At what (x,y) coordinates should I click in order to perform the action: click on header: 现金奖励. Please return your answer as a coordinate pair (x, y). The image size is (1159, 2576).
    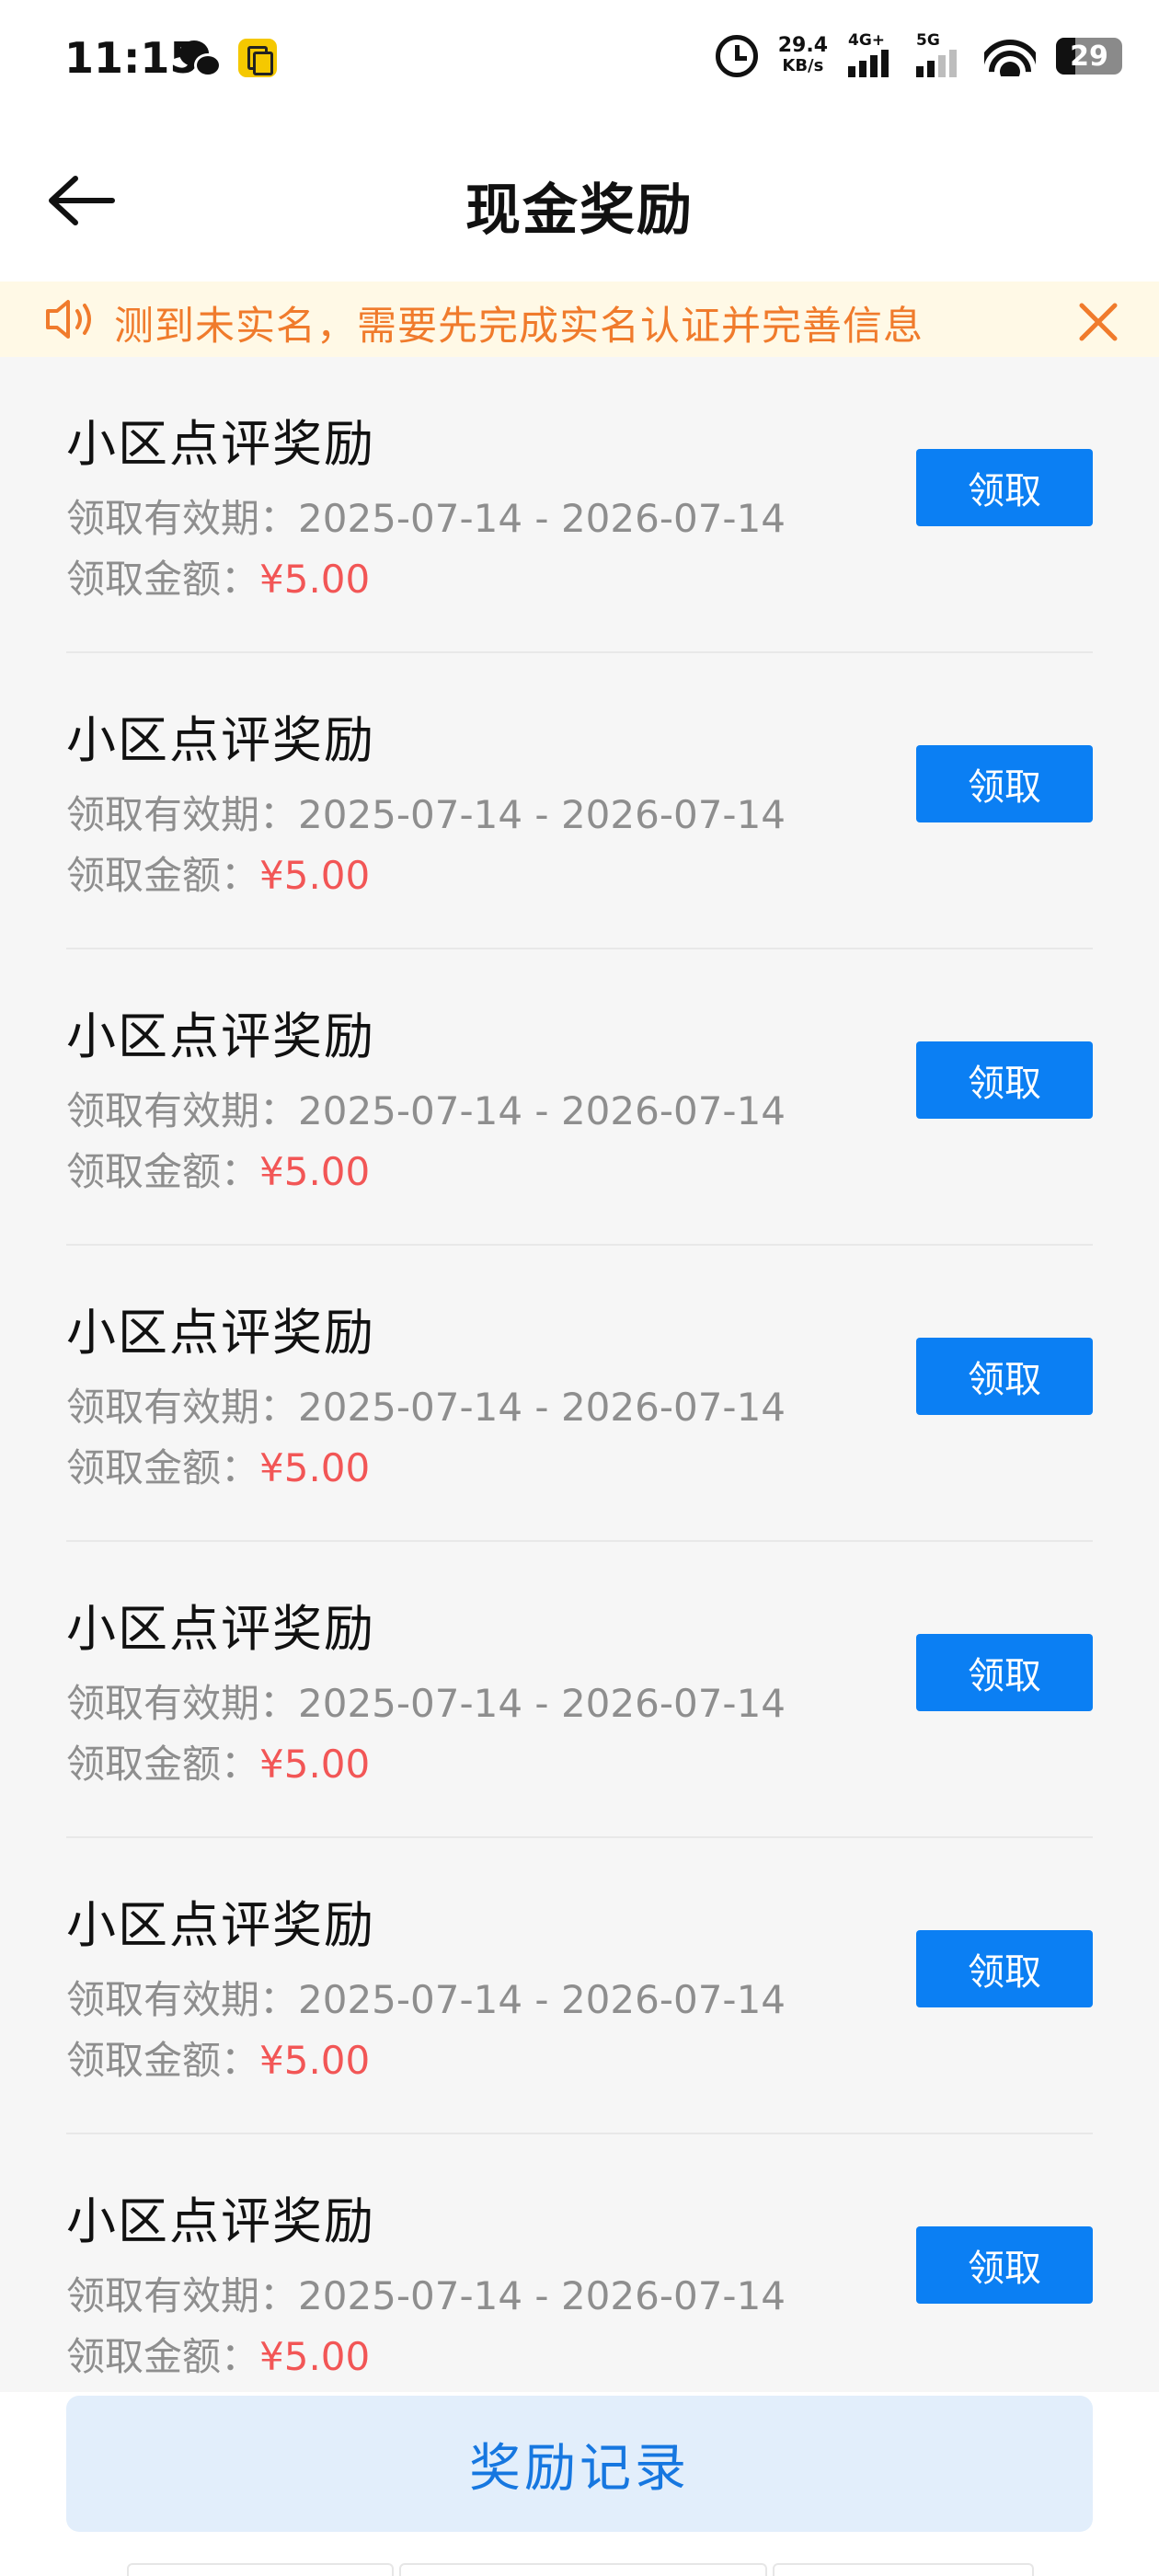
    Looking at the image, I should click on (579, 201).